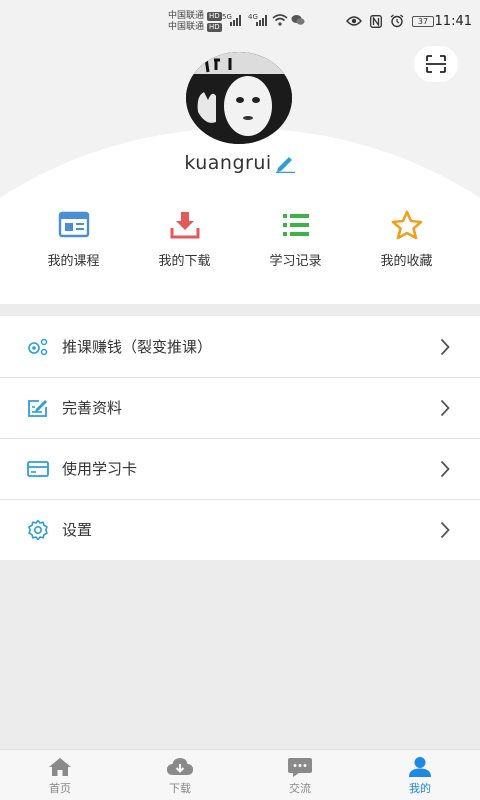 The image size is (480, 800). What do you see at coordinates (240, 346) in the screenshot?
I see `menu-item-promote: 推课赚钱（裂变推课）` at bounding box center [240, 346].